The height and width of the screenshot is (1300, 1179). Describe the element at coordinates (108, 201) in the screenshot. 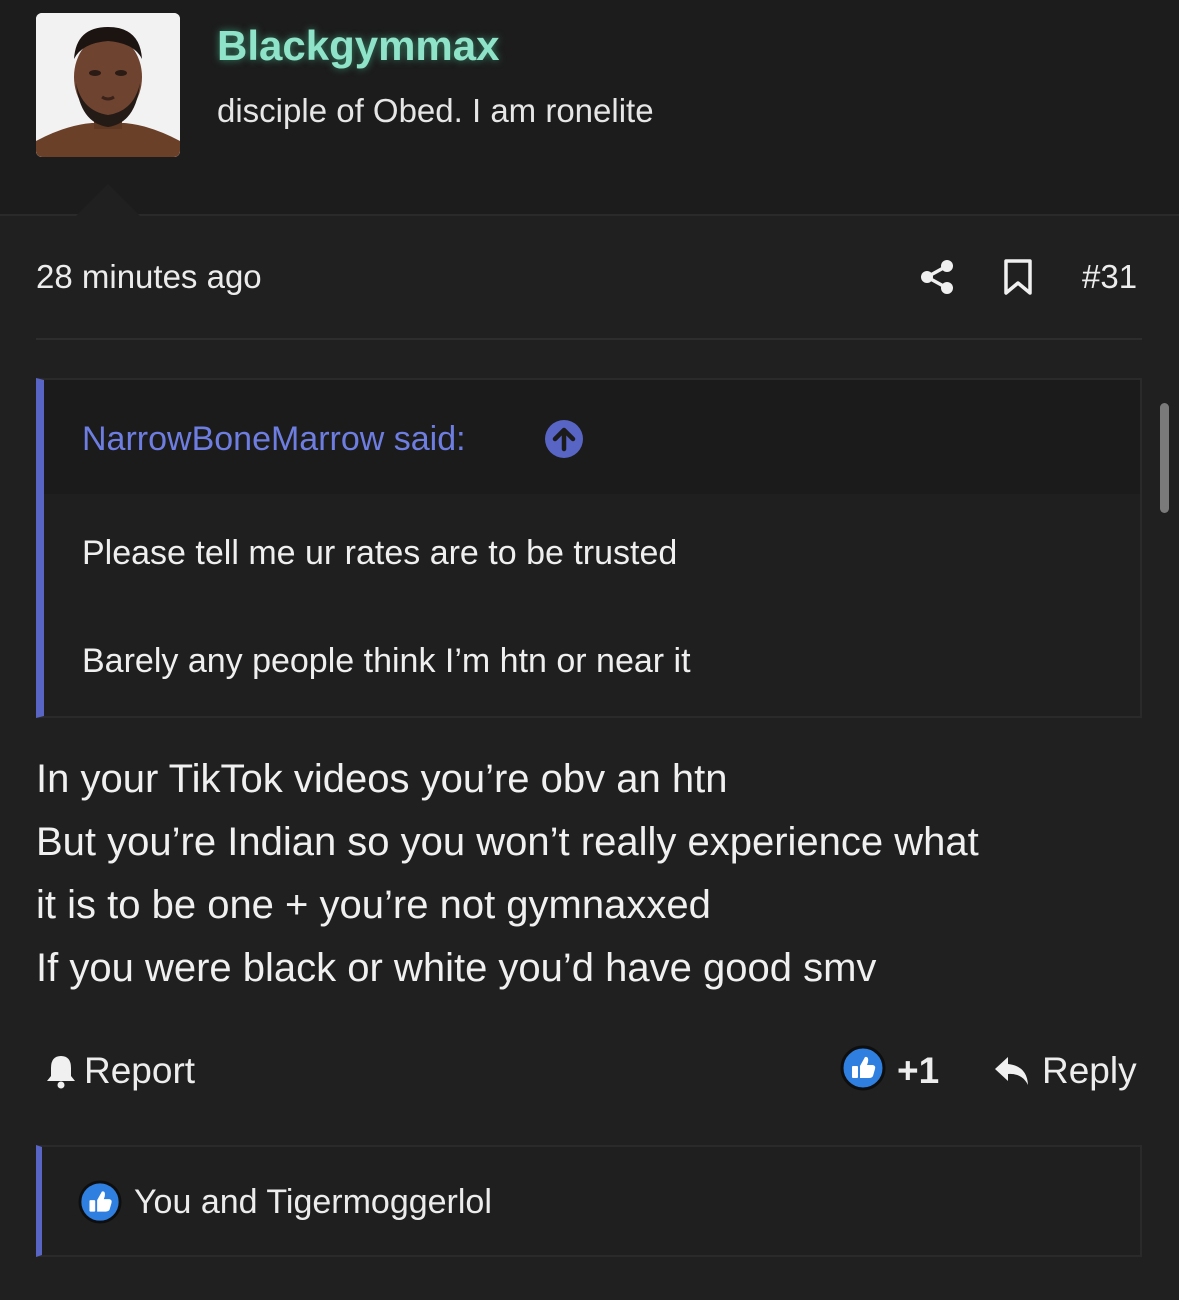

I see `header-pointer` at that location.